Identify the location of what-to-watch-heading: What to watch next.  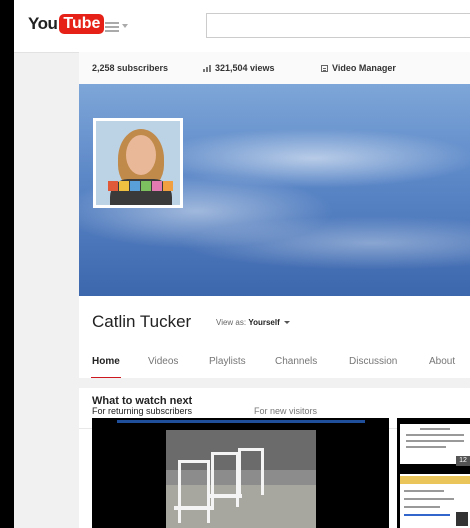
(142, 401).